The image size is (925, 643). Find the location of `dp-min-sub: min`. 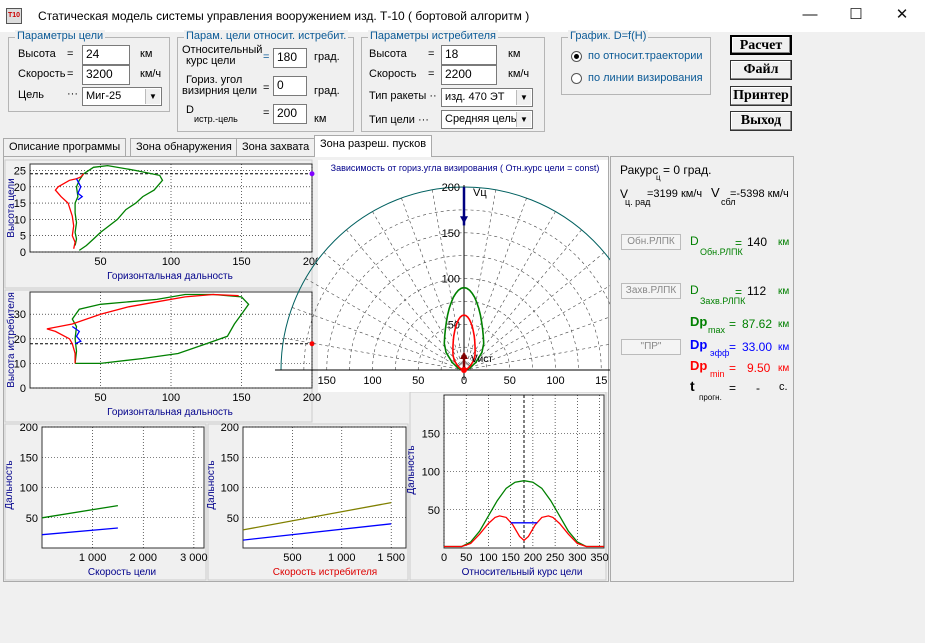

dp-min-sub: min is located at coordinates (717, 374).